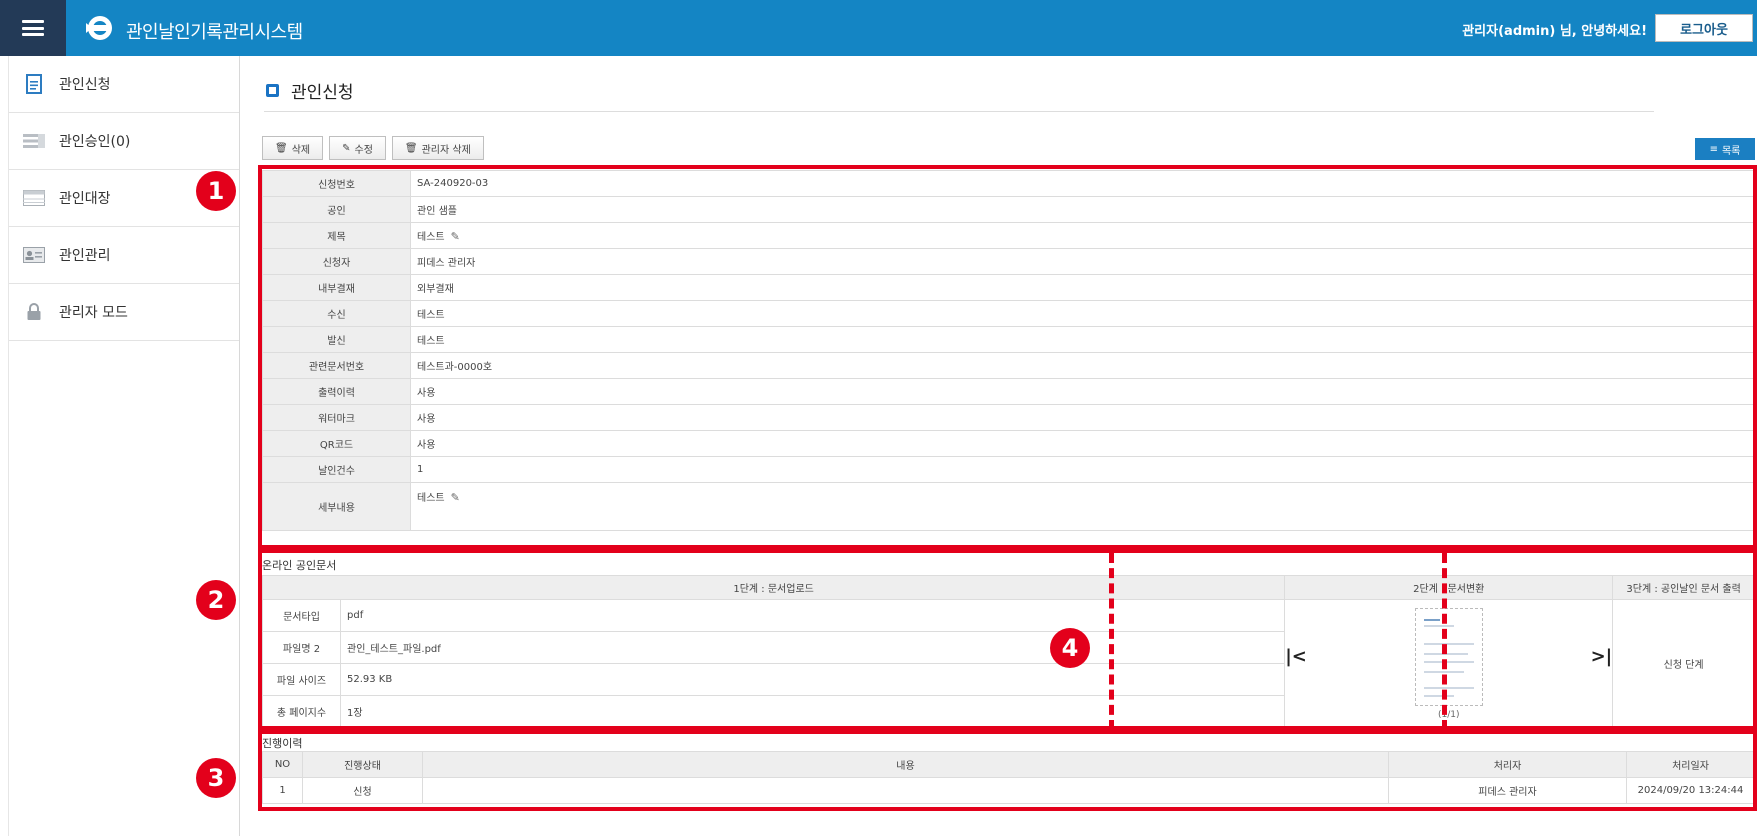  What do you see at coordinates (322, 93) in the screenshot?
I see `page-title: 관인신청` at bounding box center [322, 93].